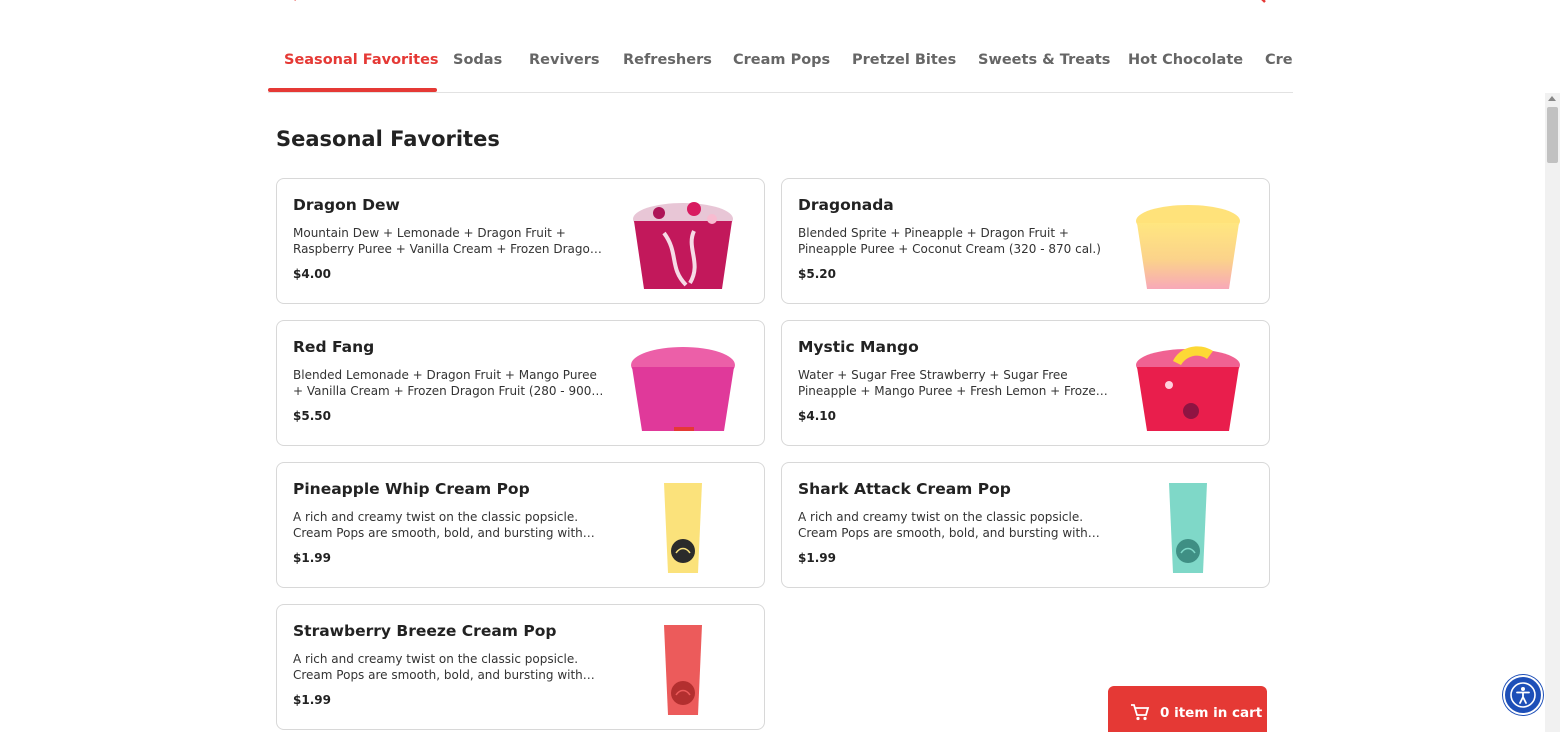 Image resolution: width=1560 pixels, height=732 pixels. I want to click on section-title: Seasonal Favorites, so click(388, 139).